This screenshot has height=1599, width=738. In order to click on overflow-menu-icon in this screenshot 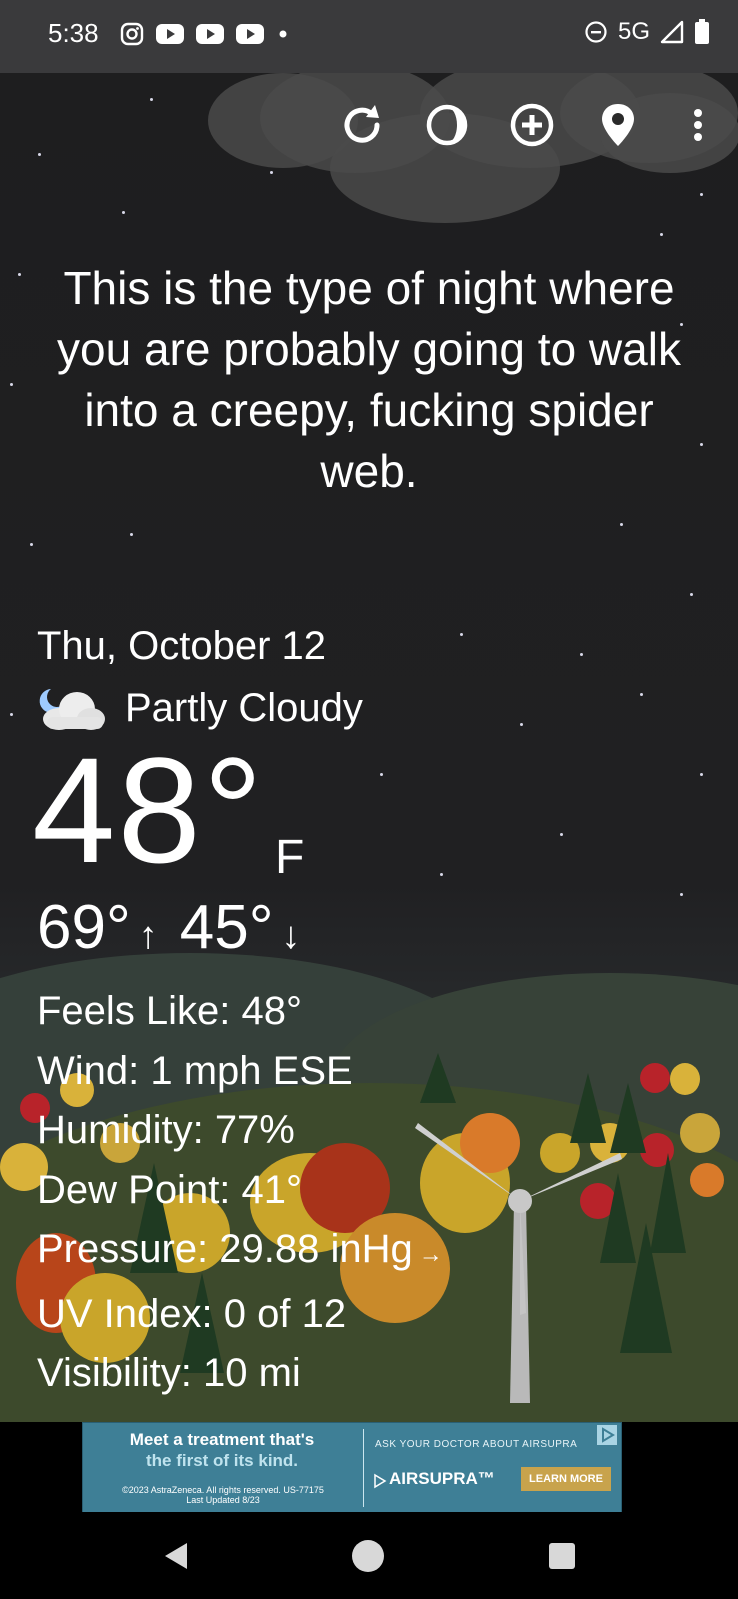, I will do `click(698, 125)`.